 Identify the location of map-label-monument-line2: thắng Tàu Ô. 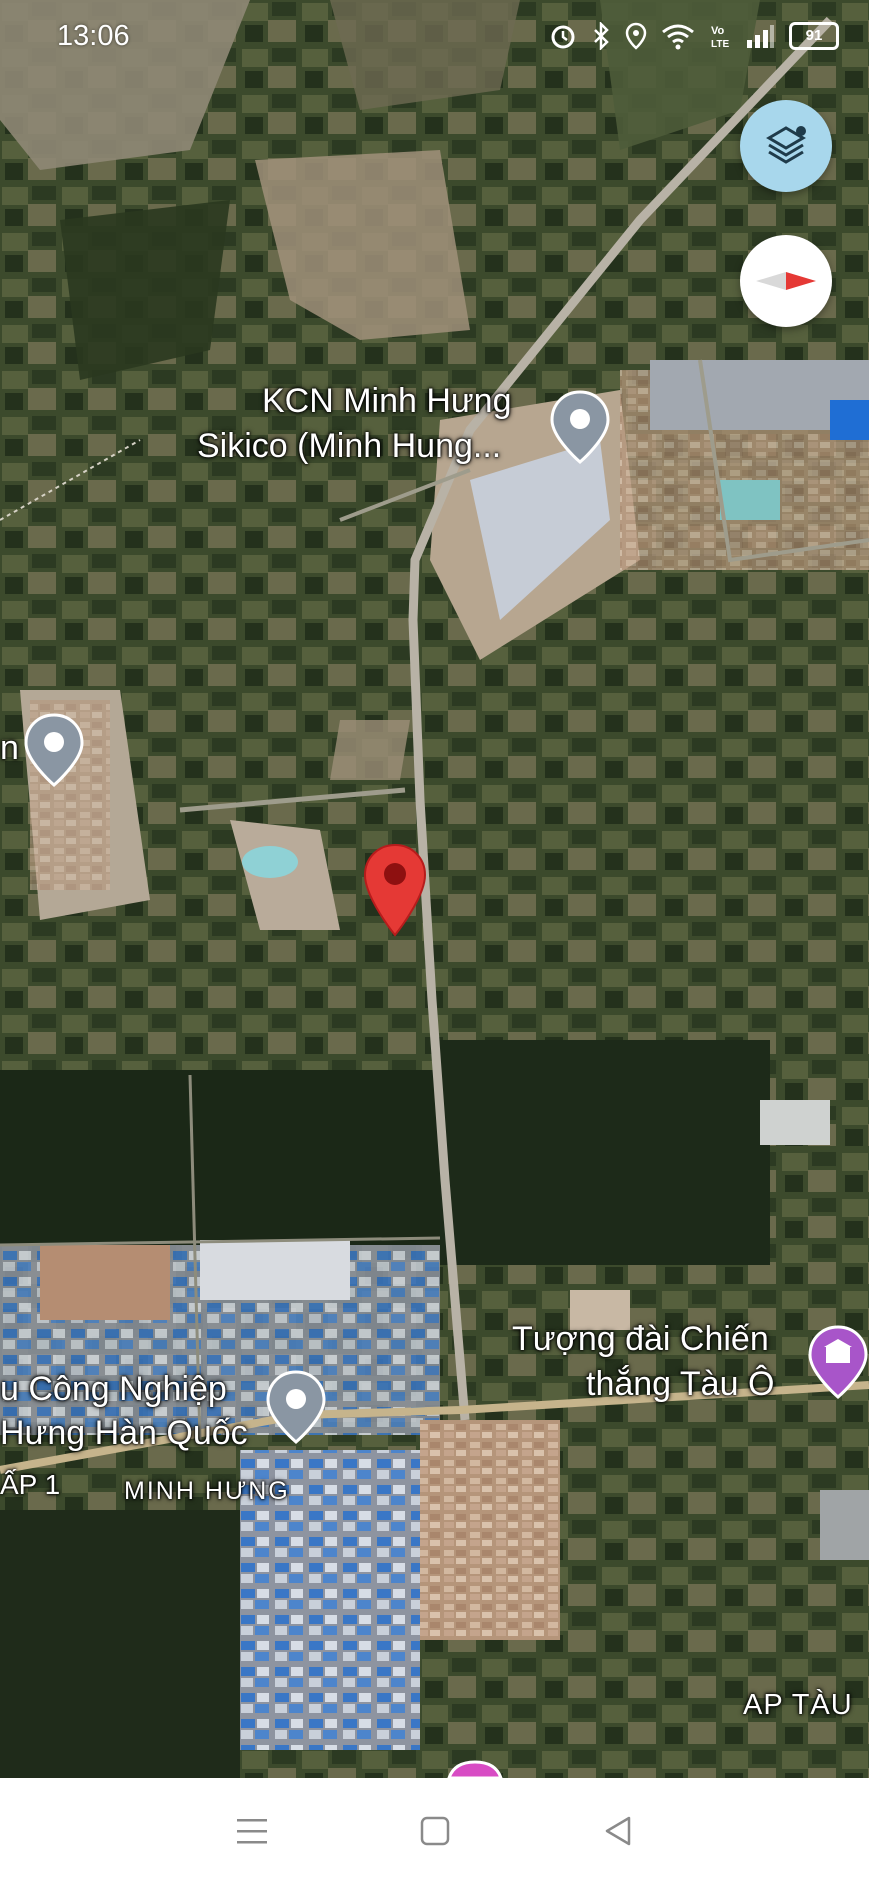
(680, 1384).